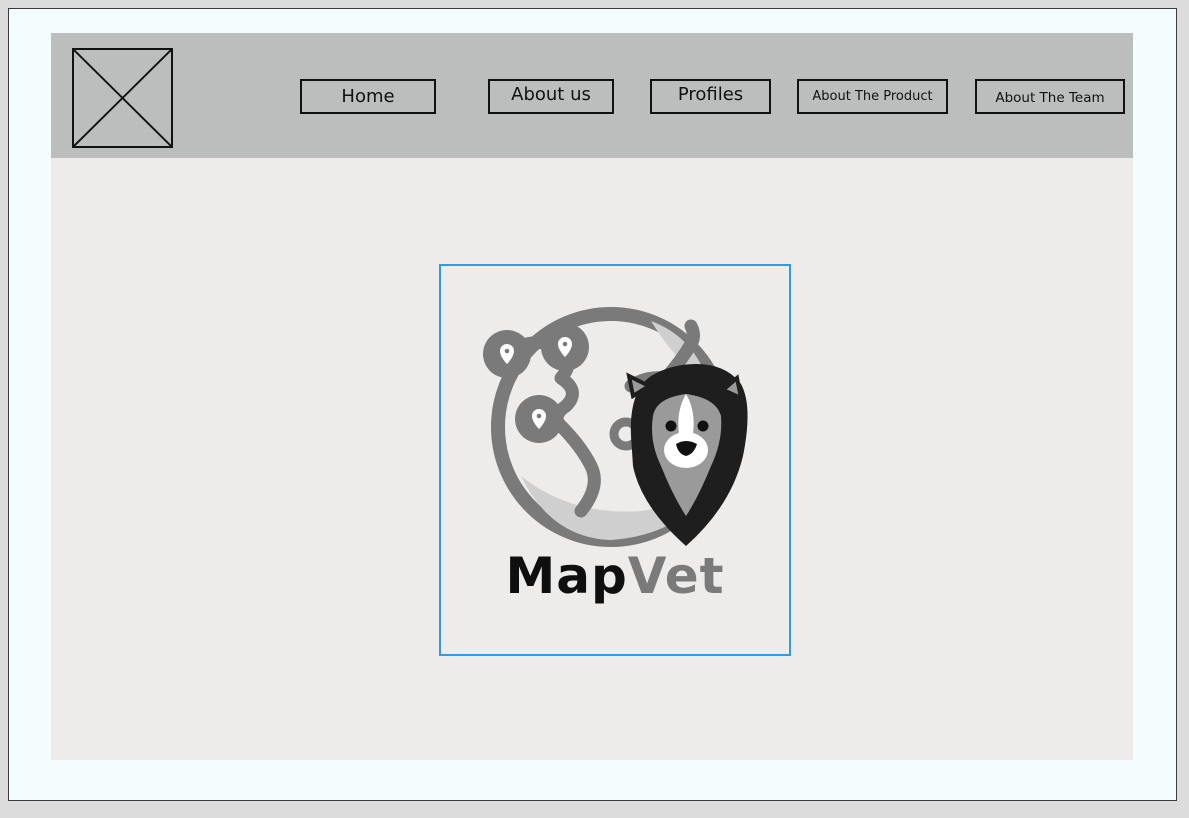  I want to click on image-placeholder-icon, so click(122, 98).